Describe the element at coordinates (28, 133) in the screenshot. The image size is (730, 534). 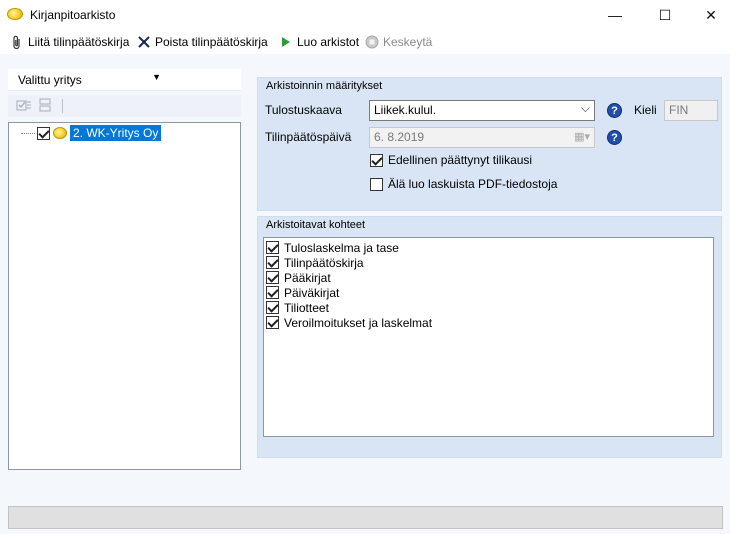
I see `tree-connector` at that location.